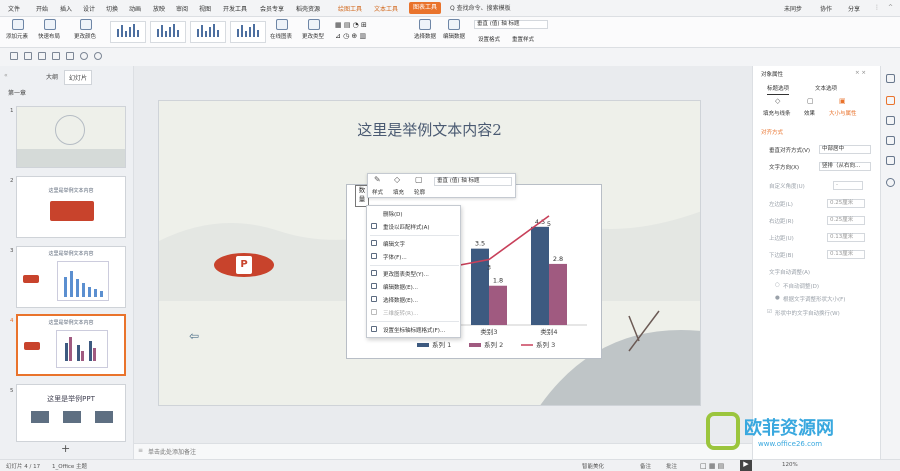 This screenshot has height=471, width=900. What do you see at coordinates (56, 56) in the screenshot?
I see `preview-icon` at bounding box center [56, 56].